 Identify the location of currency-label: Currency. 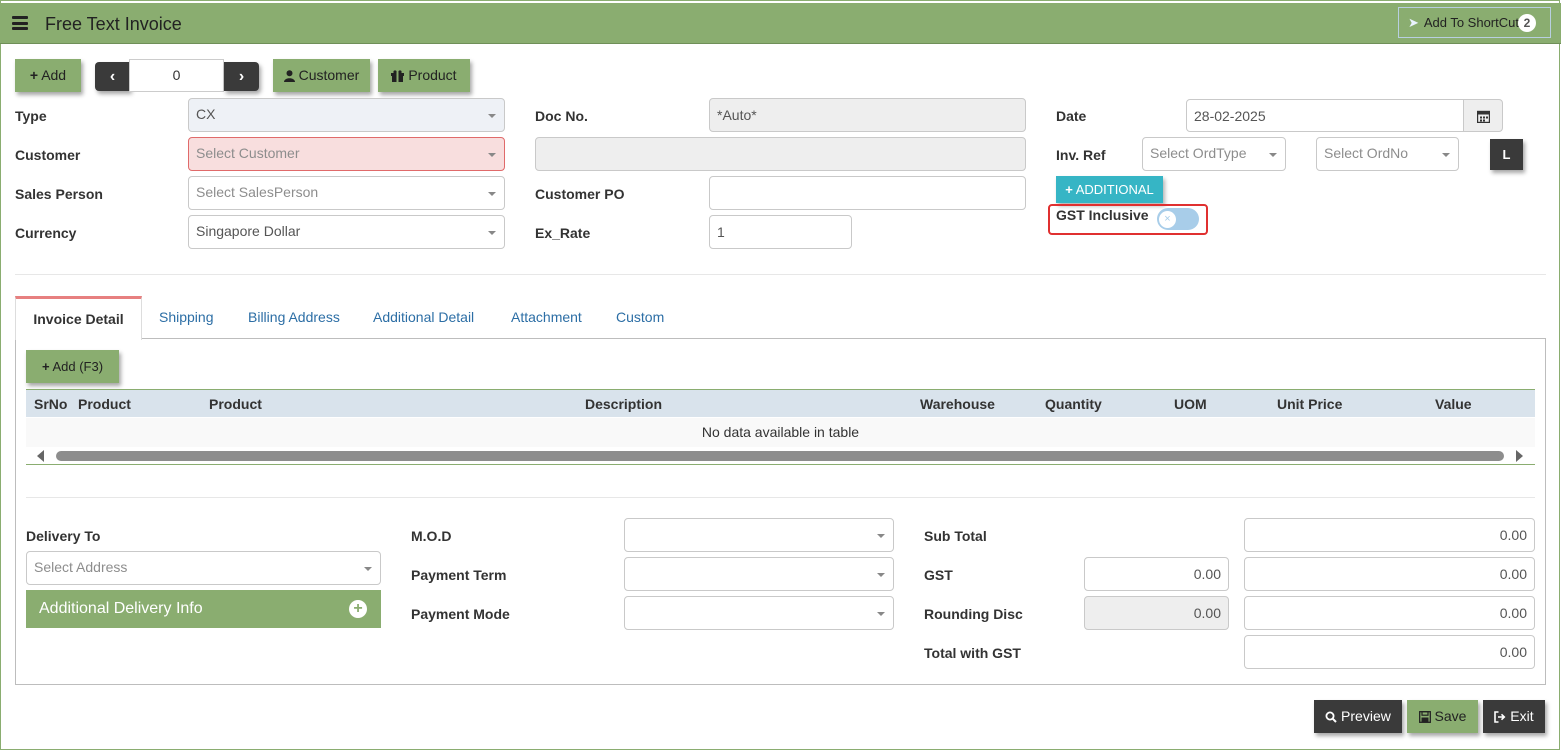
(46, 233).